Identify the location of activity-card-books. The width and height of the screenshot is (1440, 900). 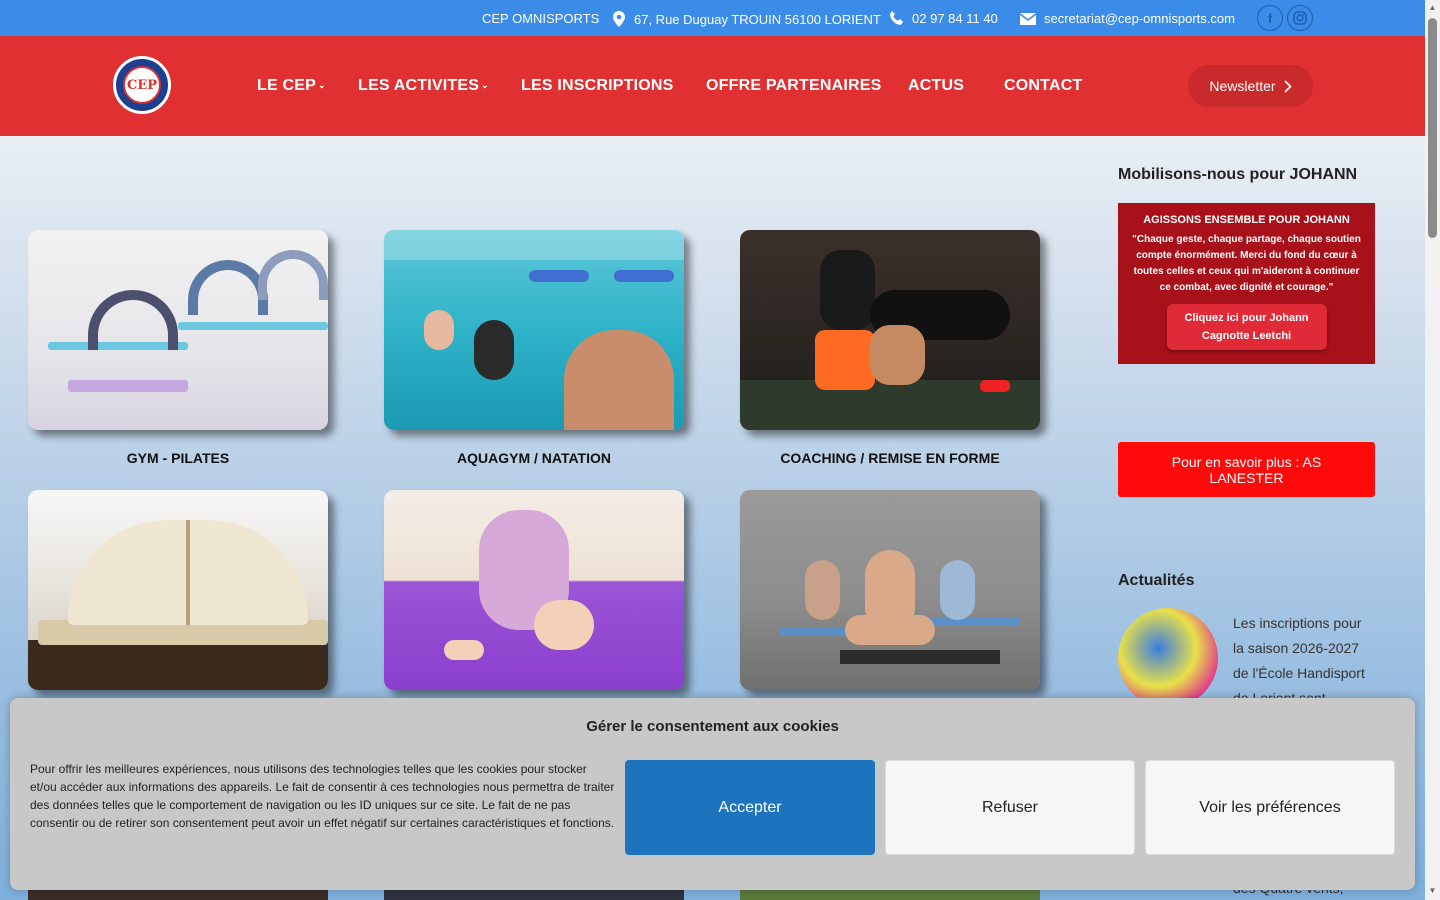
(178, 590).